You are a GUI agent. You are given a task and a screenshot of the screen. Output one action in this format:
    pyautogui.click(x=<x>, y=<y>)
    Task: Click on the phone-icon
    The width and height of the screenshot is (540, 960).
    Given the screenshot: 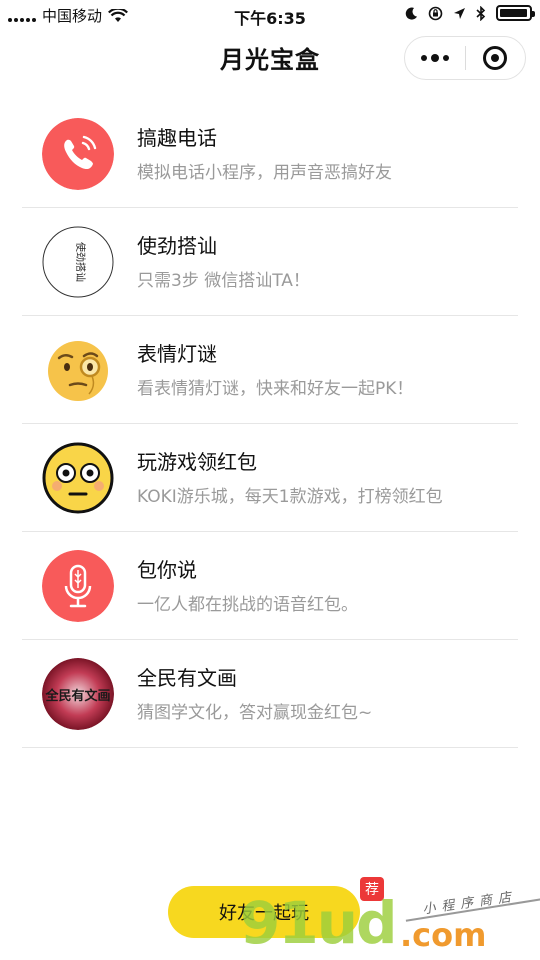 What is the action you would take?
    pyautogui.click(x=78, y=154)
    